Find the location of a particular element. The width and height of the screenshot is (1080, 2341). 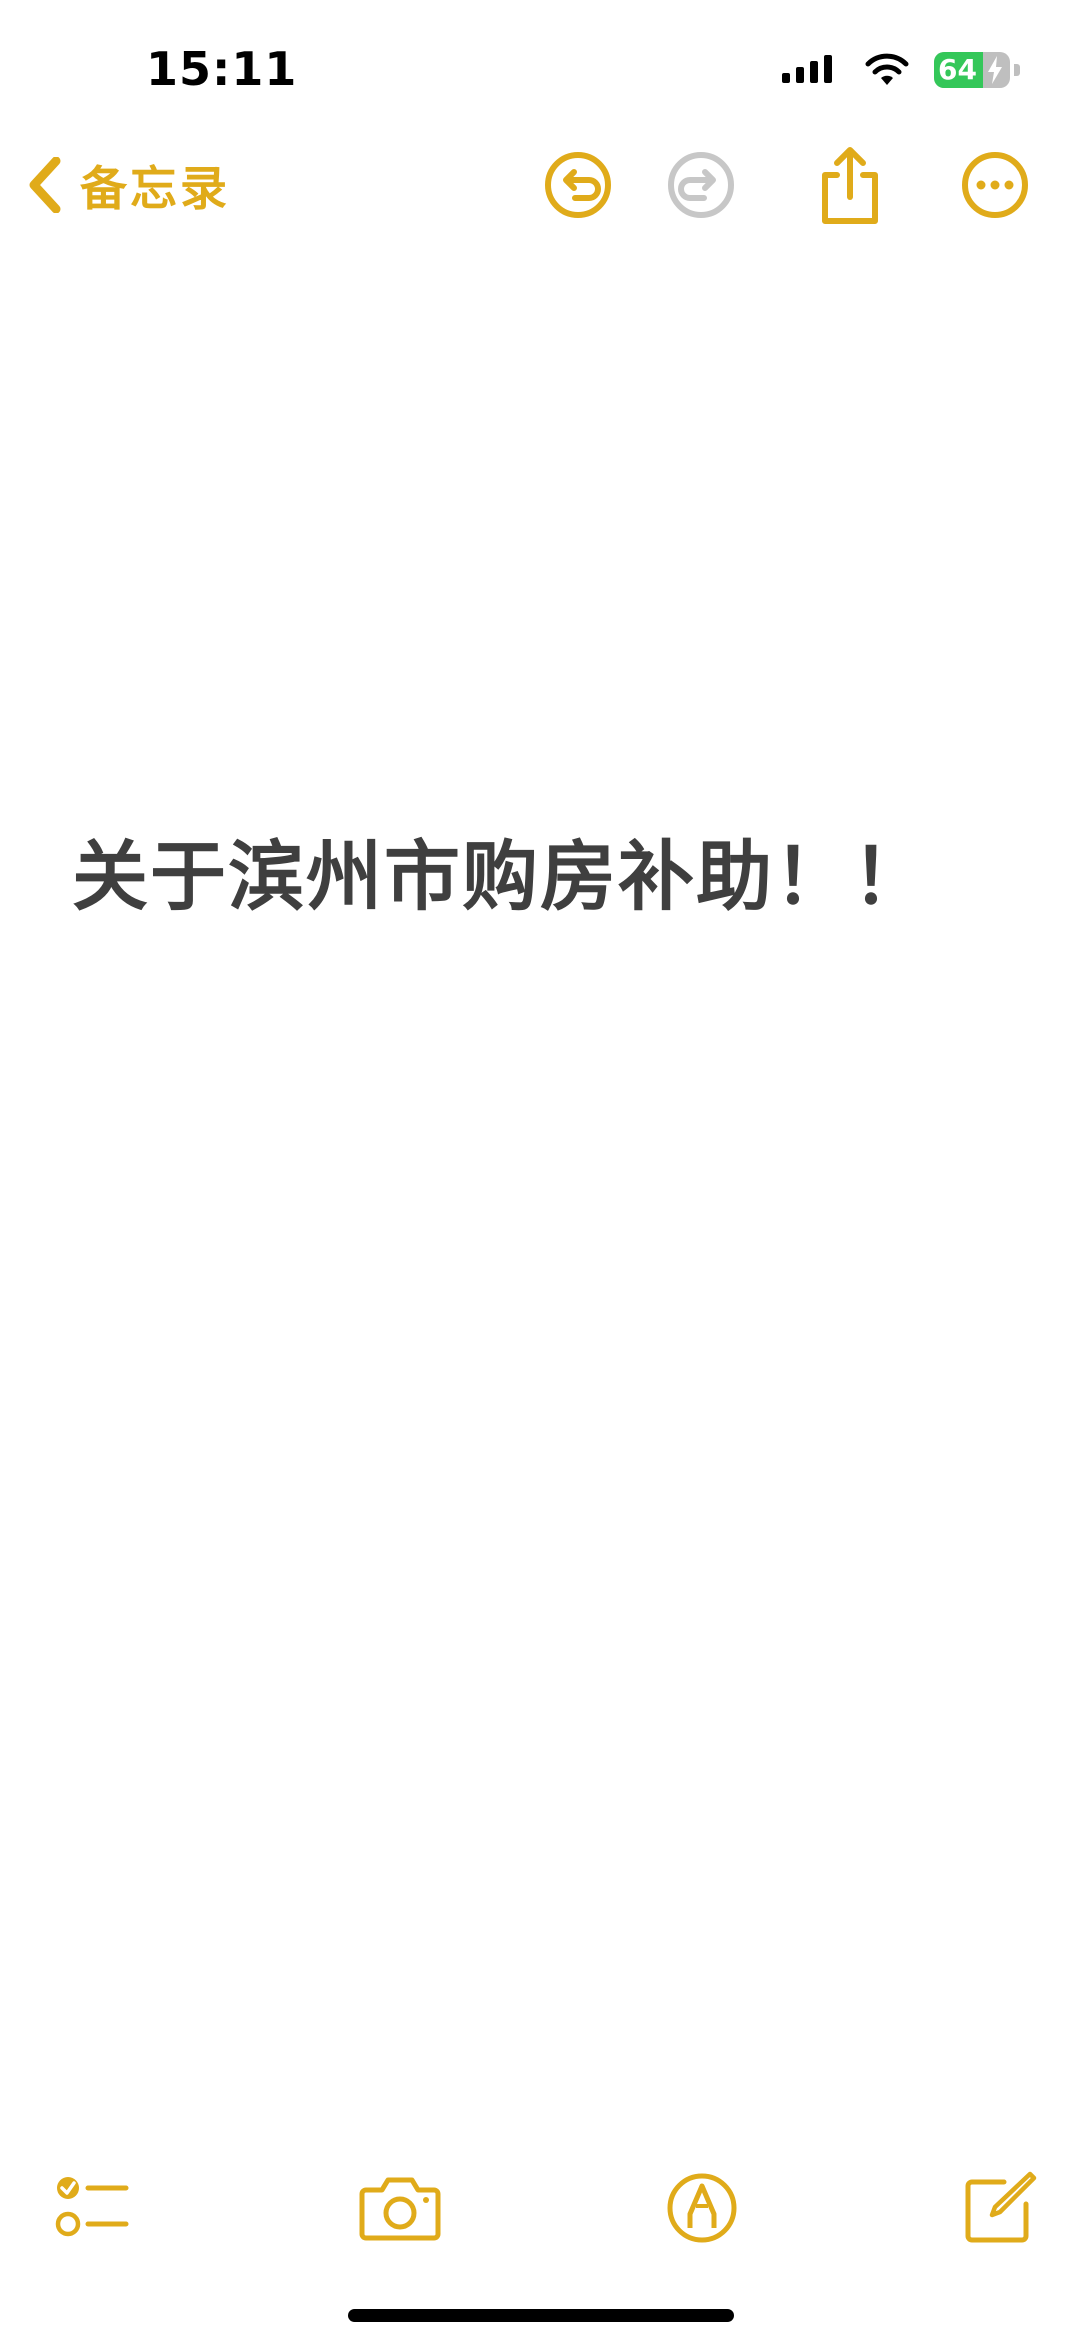

undo-button is located at coordinates (578, 185).